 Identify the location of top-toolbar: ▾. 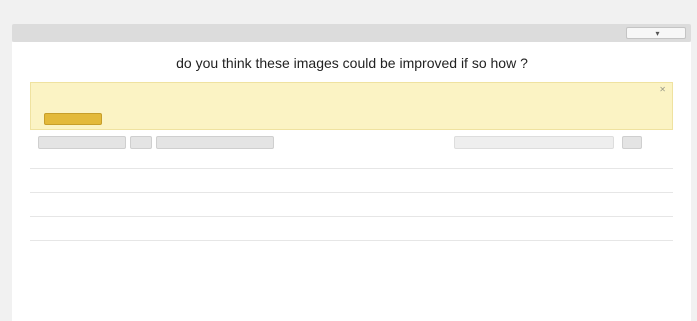
(351, 33).